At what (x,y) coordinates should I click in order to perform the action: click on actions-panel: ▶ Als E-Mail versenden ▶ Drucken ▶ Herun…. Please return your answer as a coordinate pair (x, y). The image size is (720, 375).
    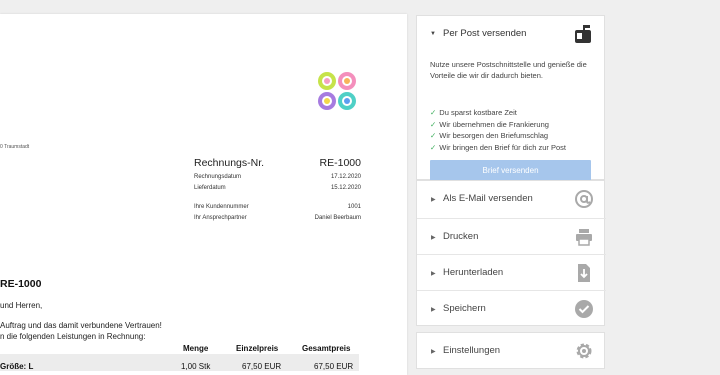
    Looking at the image, I should click on (511, 253).